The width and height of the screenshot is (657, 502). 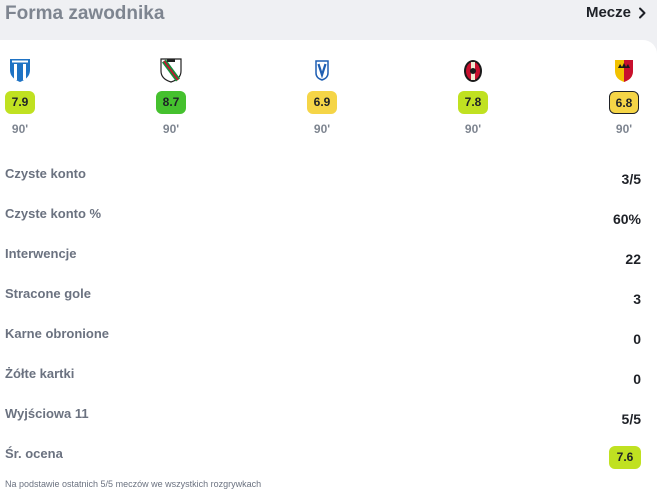 What do you see at coordinates (473, 71) in the screenshot?
I see `team-crest-red-black-icon` at bounding box center [473, 71].